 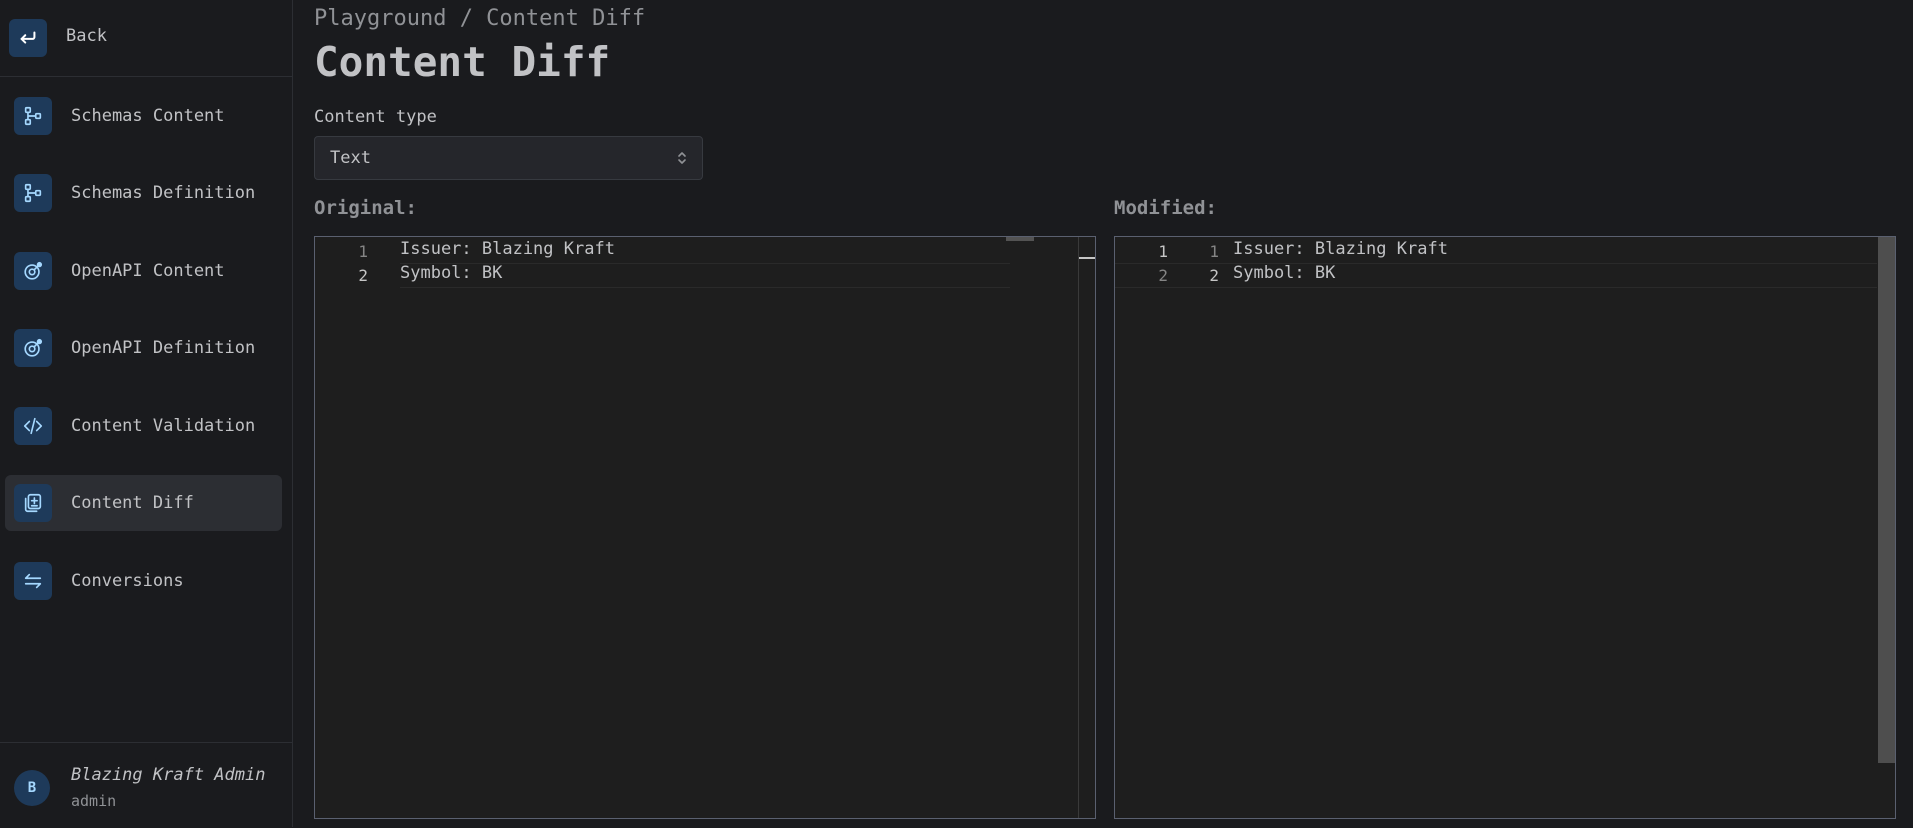 I want to click on back-arrow-icon, so click(x=28, y=38).